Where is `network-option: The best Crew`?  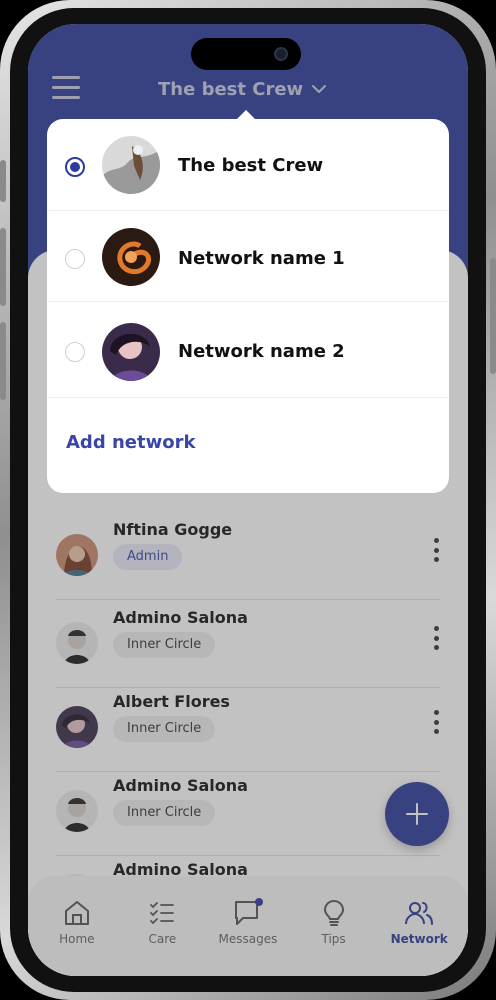
network-option: The best Crew is located at coordinates (248, 165).